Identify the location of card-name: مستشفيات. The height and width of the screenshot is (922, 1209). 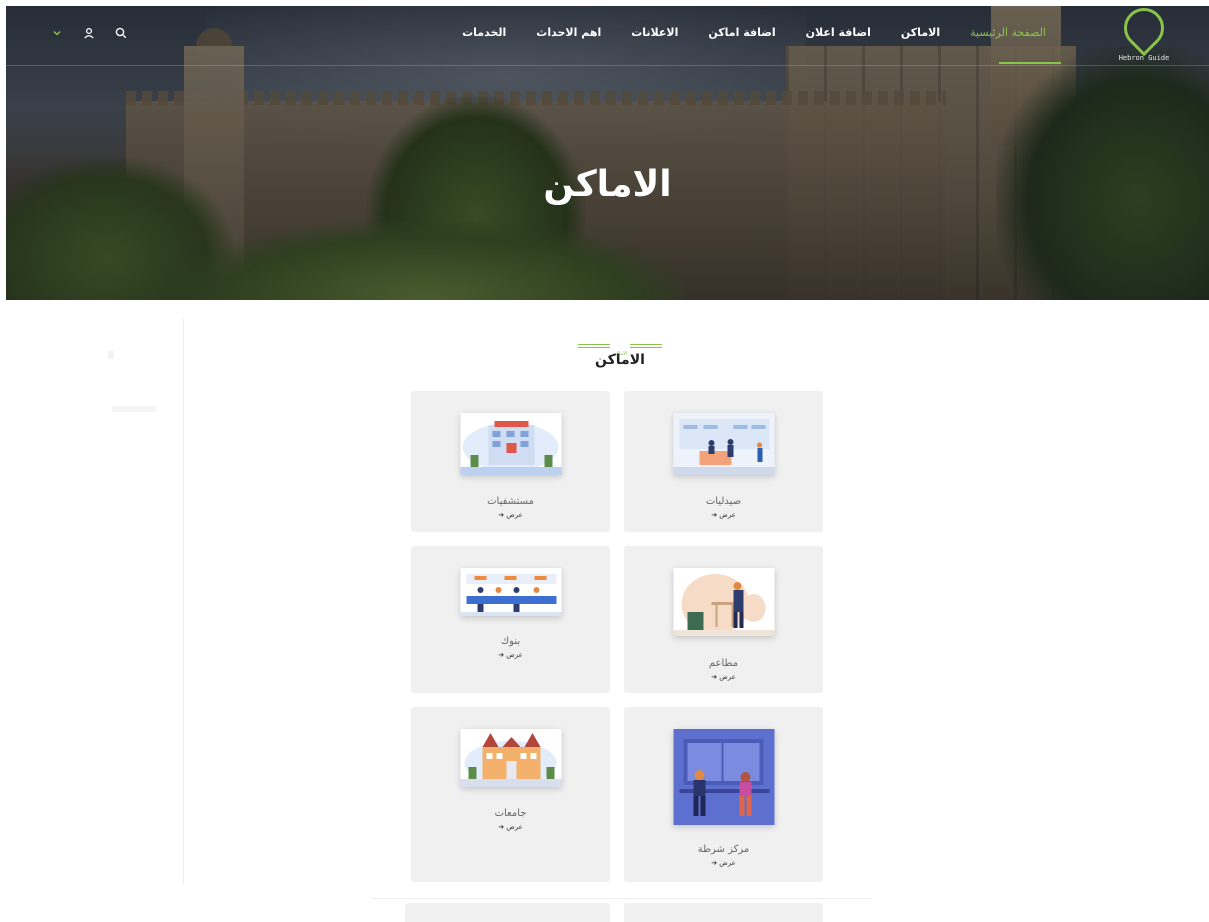
(510, 501).